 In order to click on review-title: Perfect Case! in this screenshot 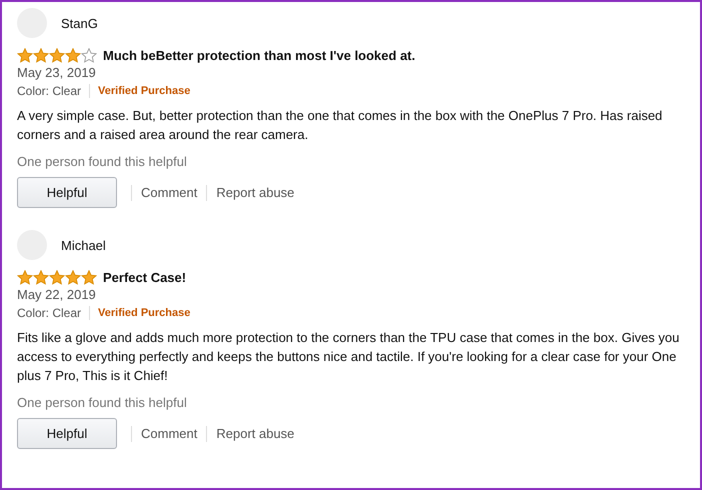, I will do `click(144, 277)`.